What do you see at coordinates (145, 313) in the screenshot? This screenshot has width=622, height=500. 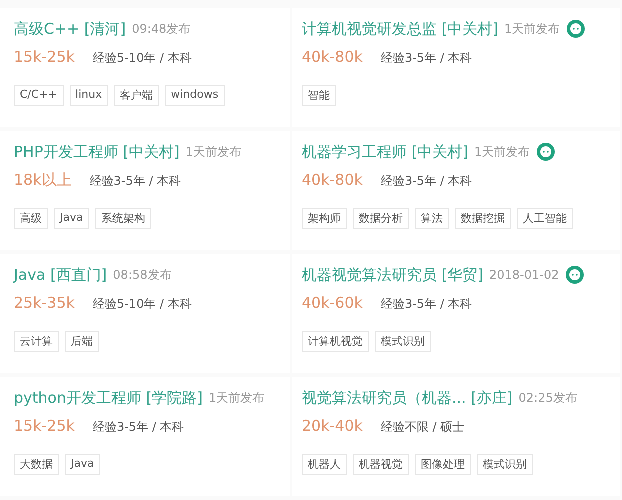 I see `job-card: Java [西直门] 08:58发布 25k-35k 经验5-10年 / 本科 云计算 后端` at bounding box center [145, 313].